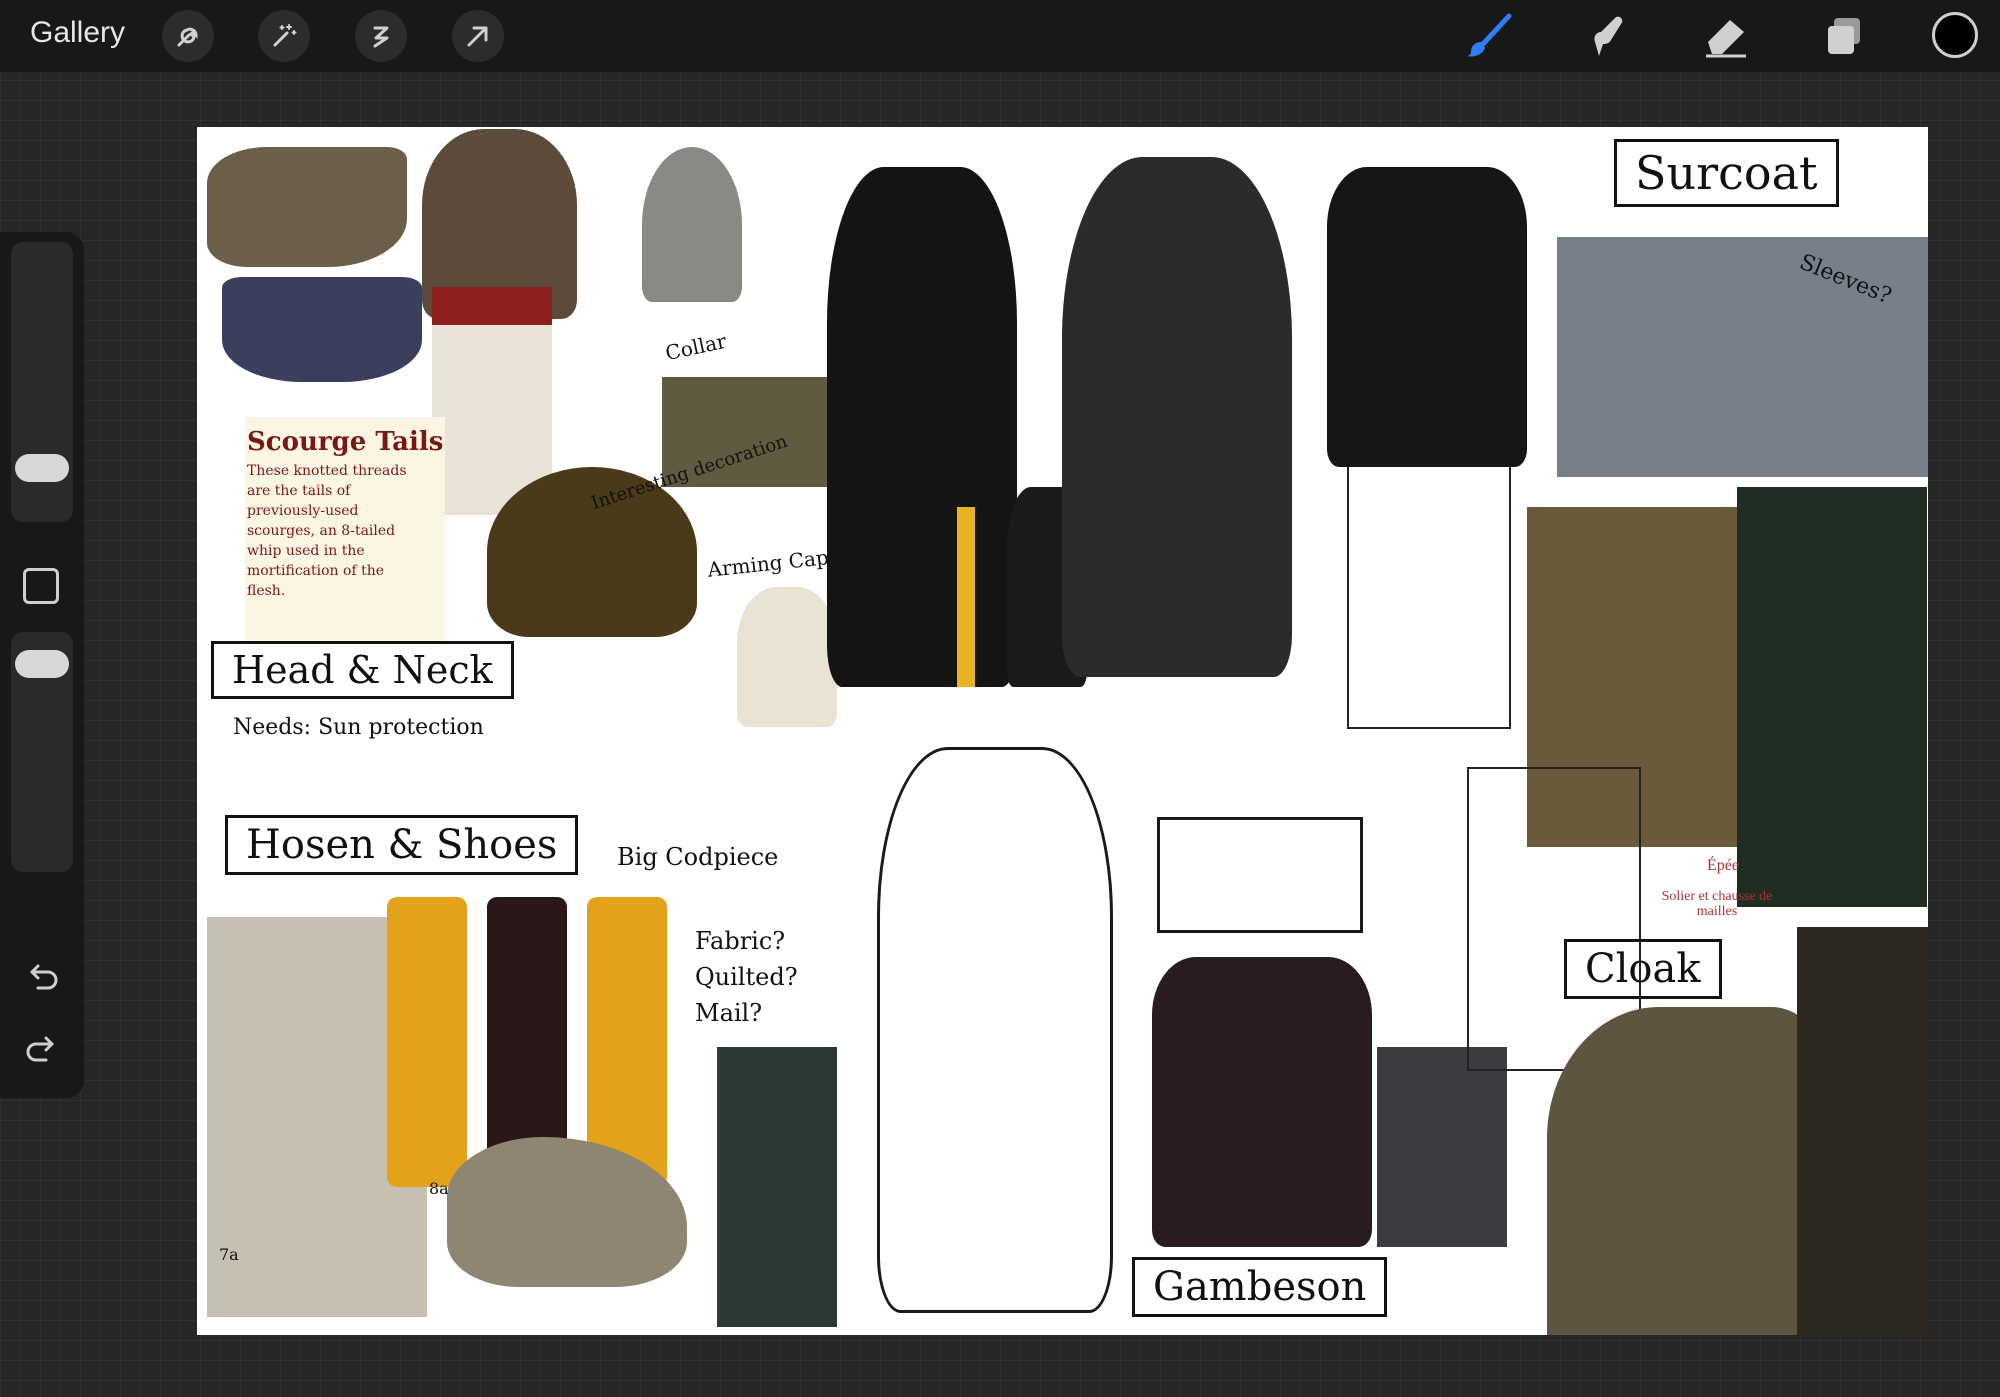 The height and width of the screenshot is (1397, 2000). Describe the element at coordinates (402, 845) in the screenshot. I see `hosen-shoes-heading: Hosen & Shoes` at that location.